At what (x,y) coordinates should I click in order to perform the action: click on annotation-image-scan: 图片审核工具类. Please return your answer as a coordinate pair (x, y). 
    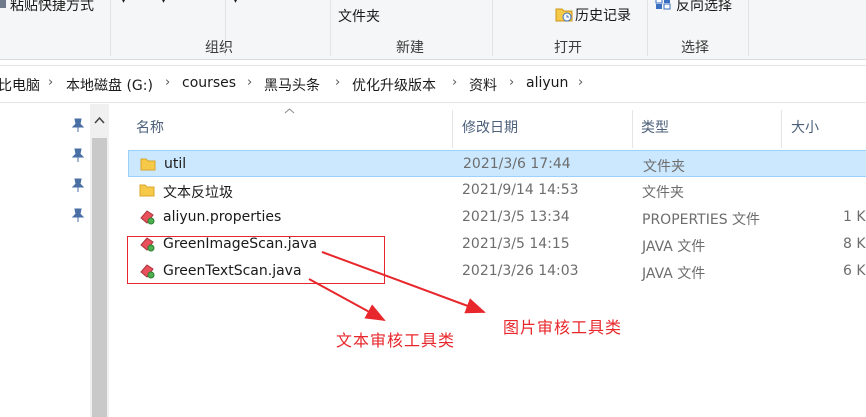
    Looking at the image, I should click on (563, 327).